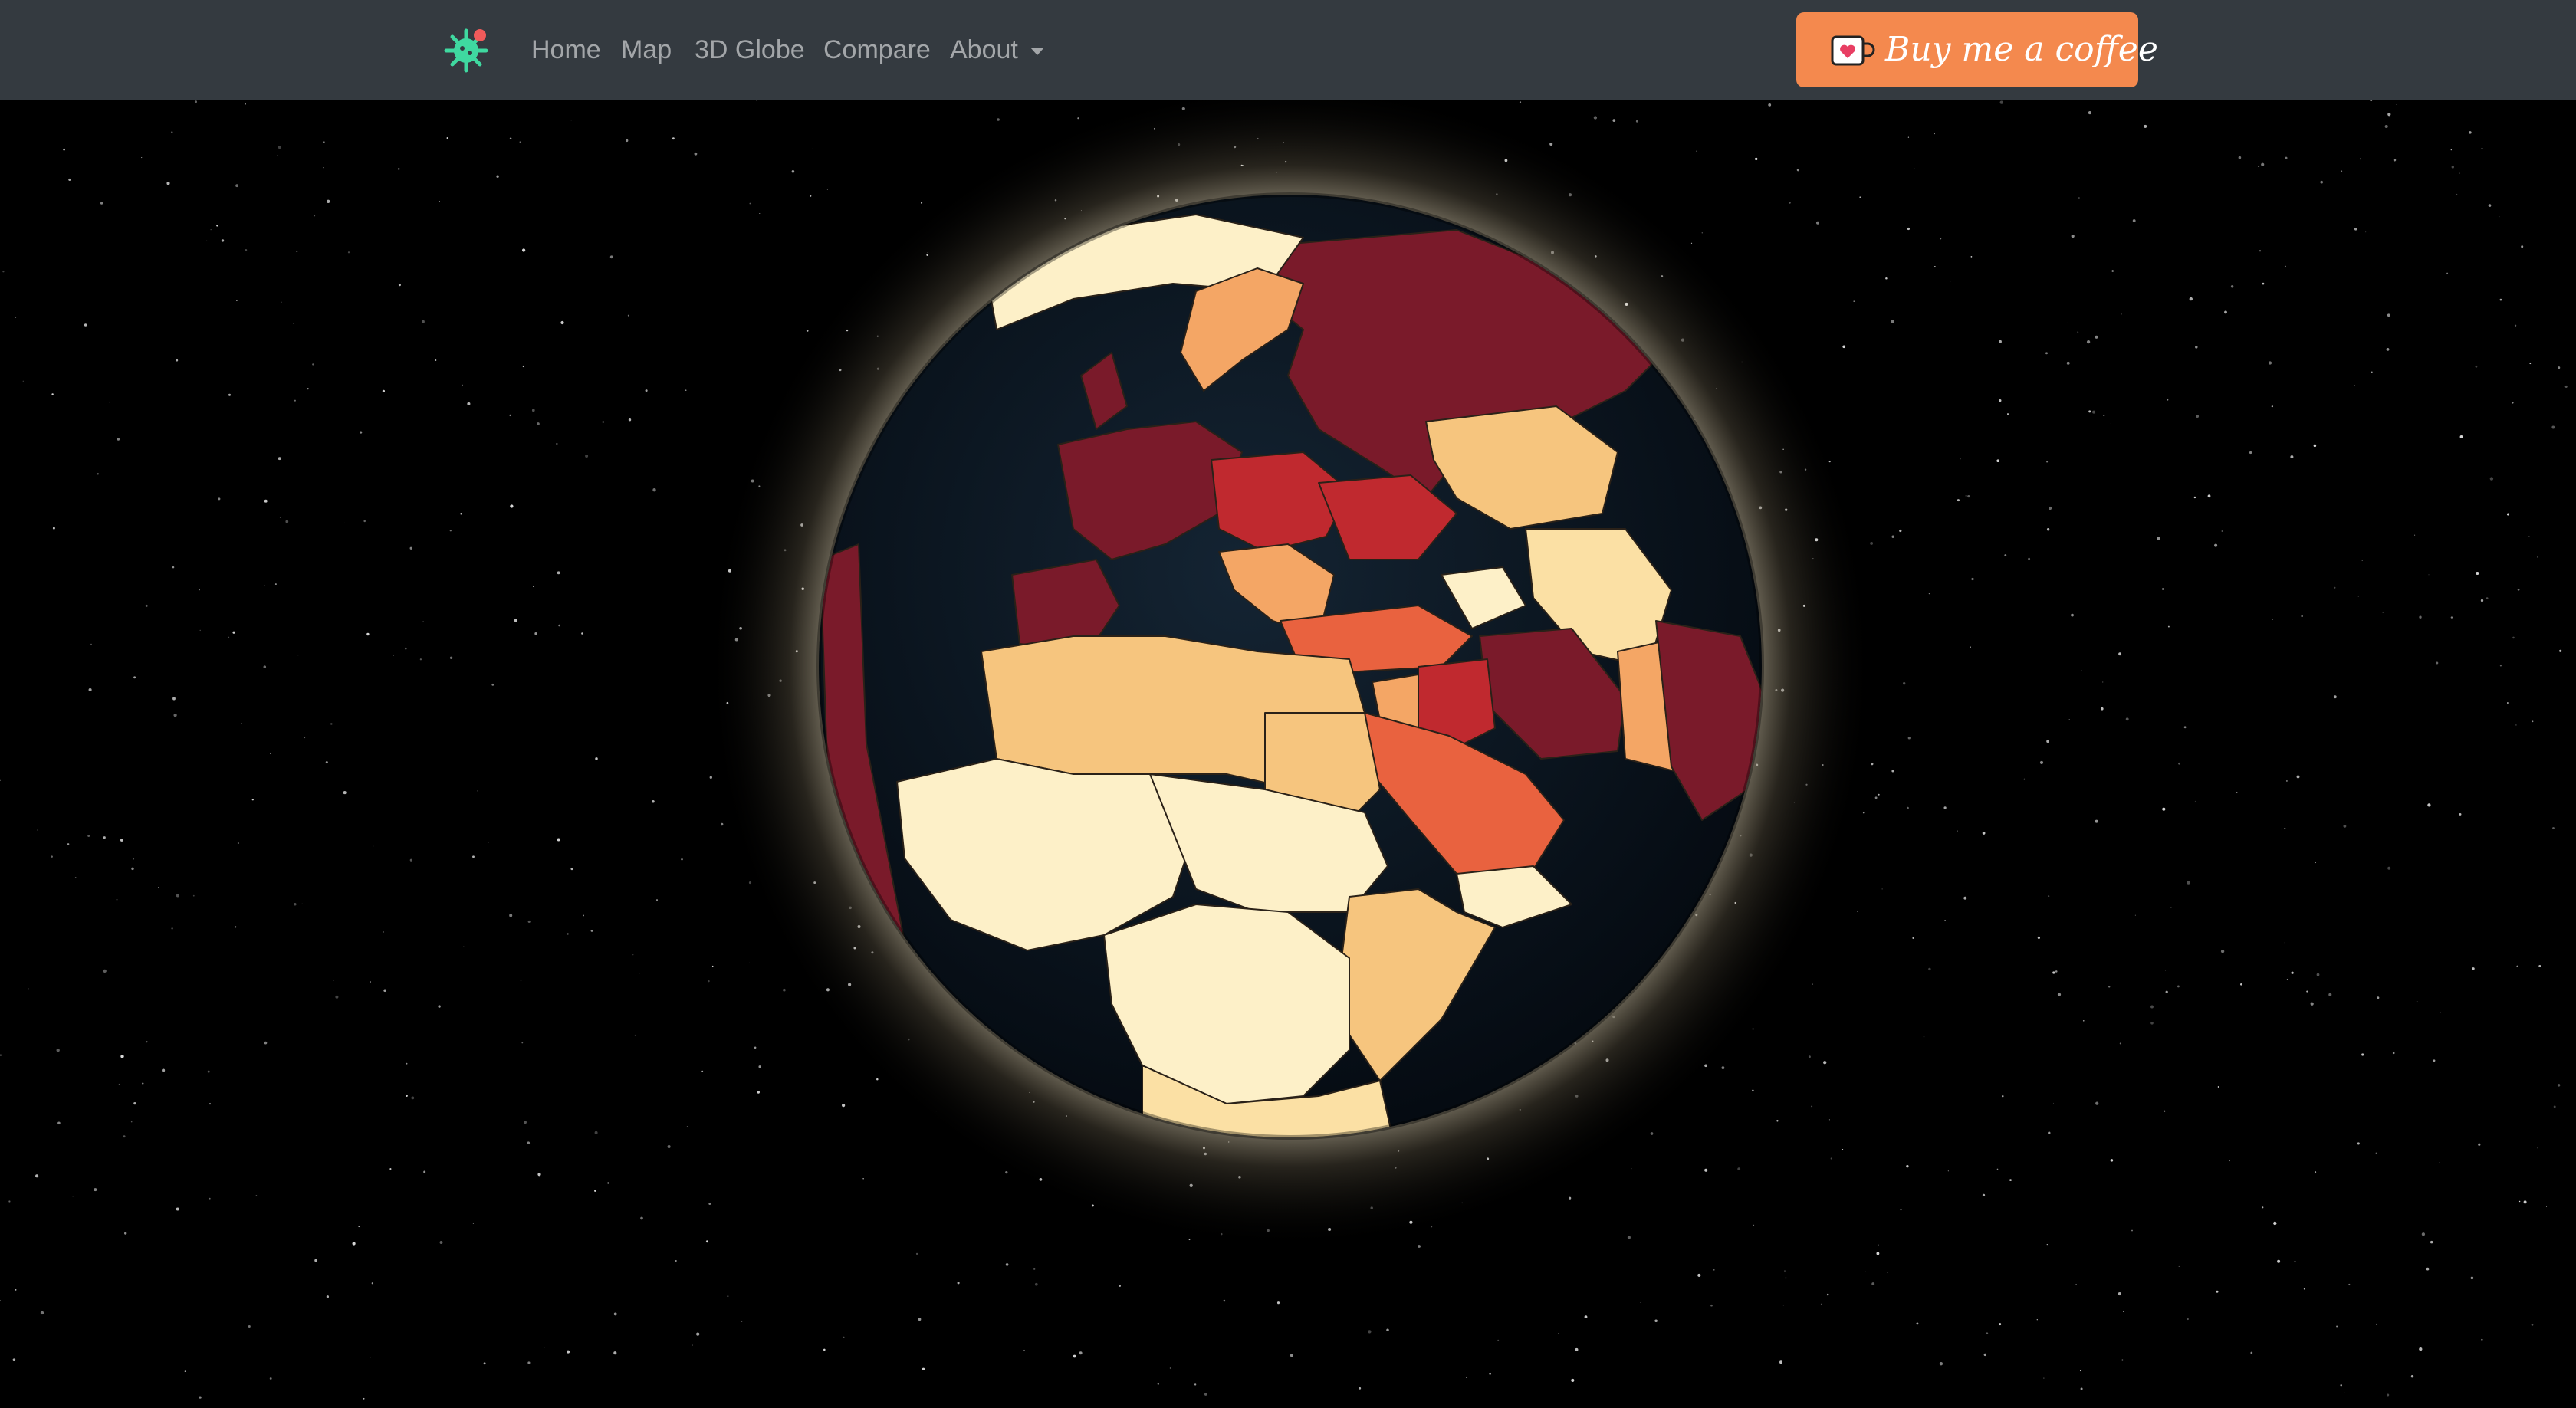  Describe the element at coordinates (566, 50) in the screenshot. I see `nav-home-link: Home` at that location.